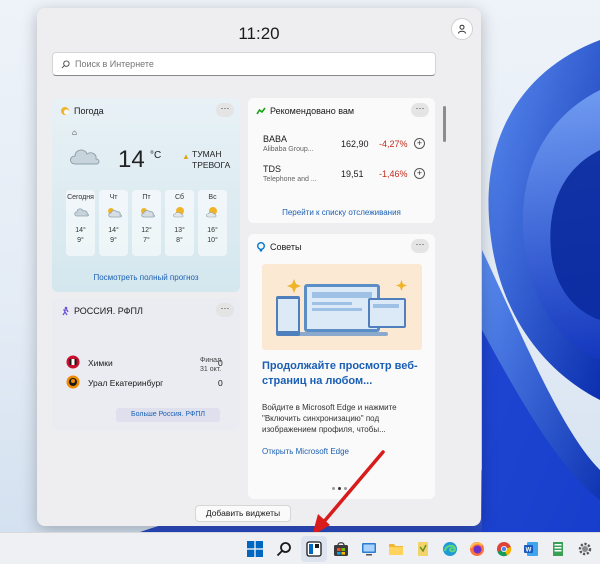 The image size is (600, 564). What do you see at coordinates (314, 549) in the screenshot?
I see `widgets-icon` at bounding box center [314, 549].